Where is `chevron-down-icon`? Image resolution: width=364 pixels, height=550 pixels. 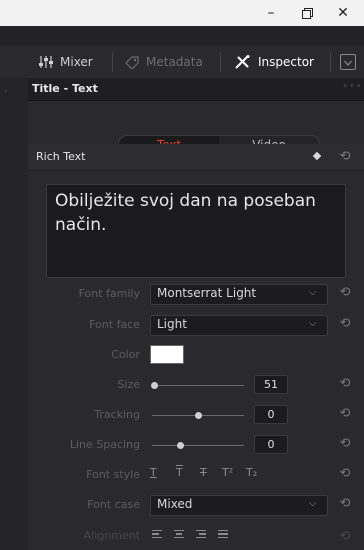
chevron-down-icon is located at coordinates (348, 63).